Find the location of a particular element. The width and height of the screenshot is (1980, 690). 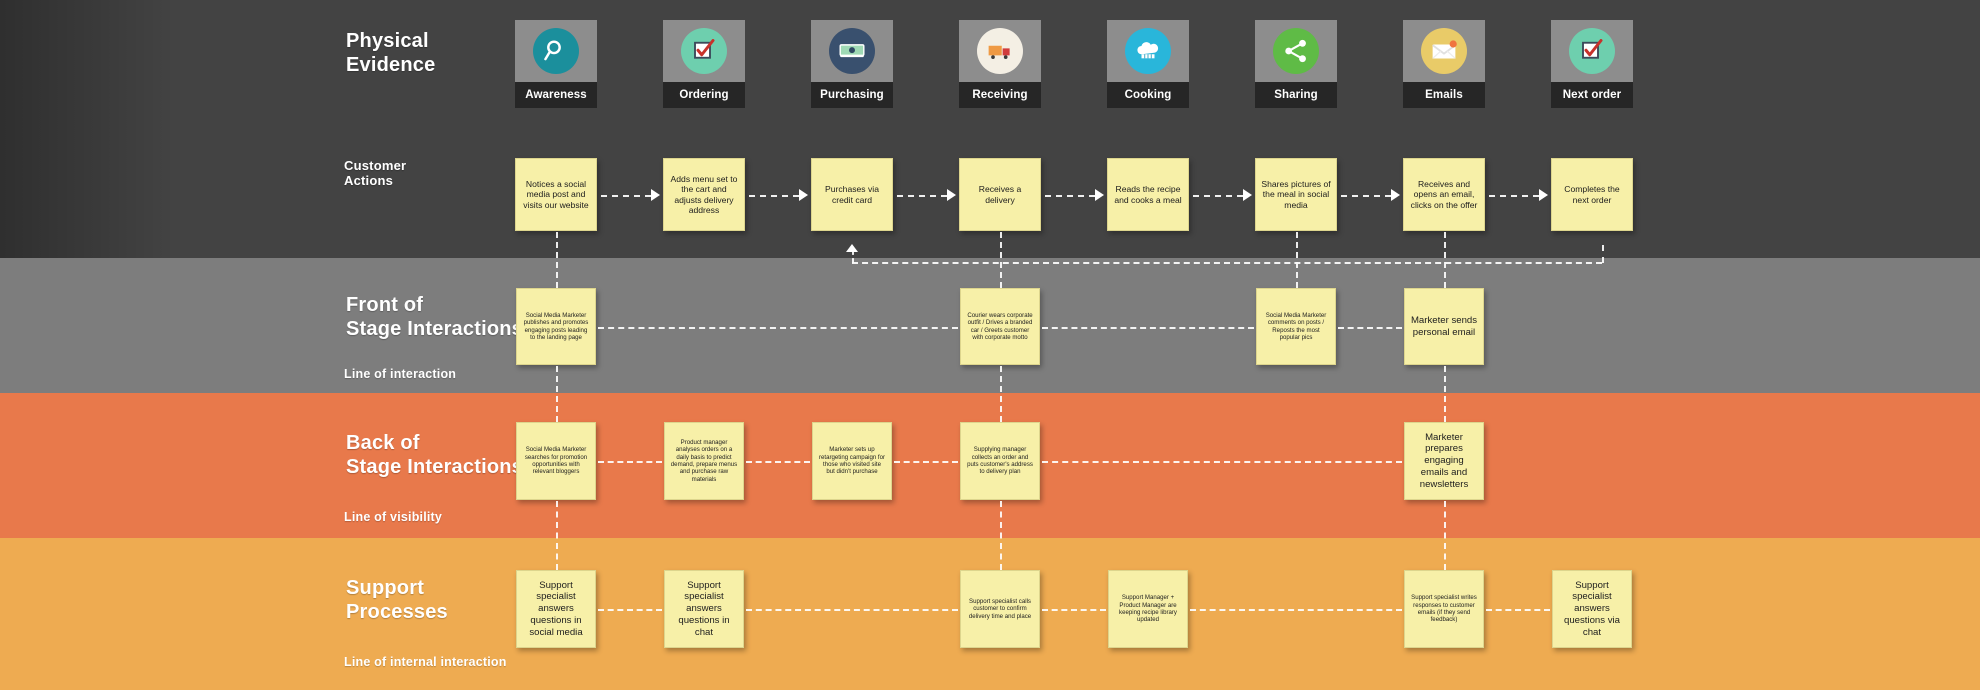

row-title-customer-actions: Customer Actions is located at coordinates (375, 173).